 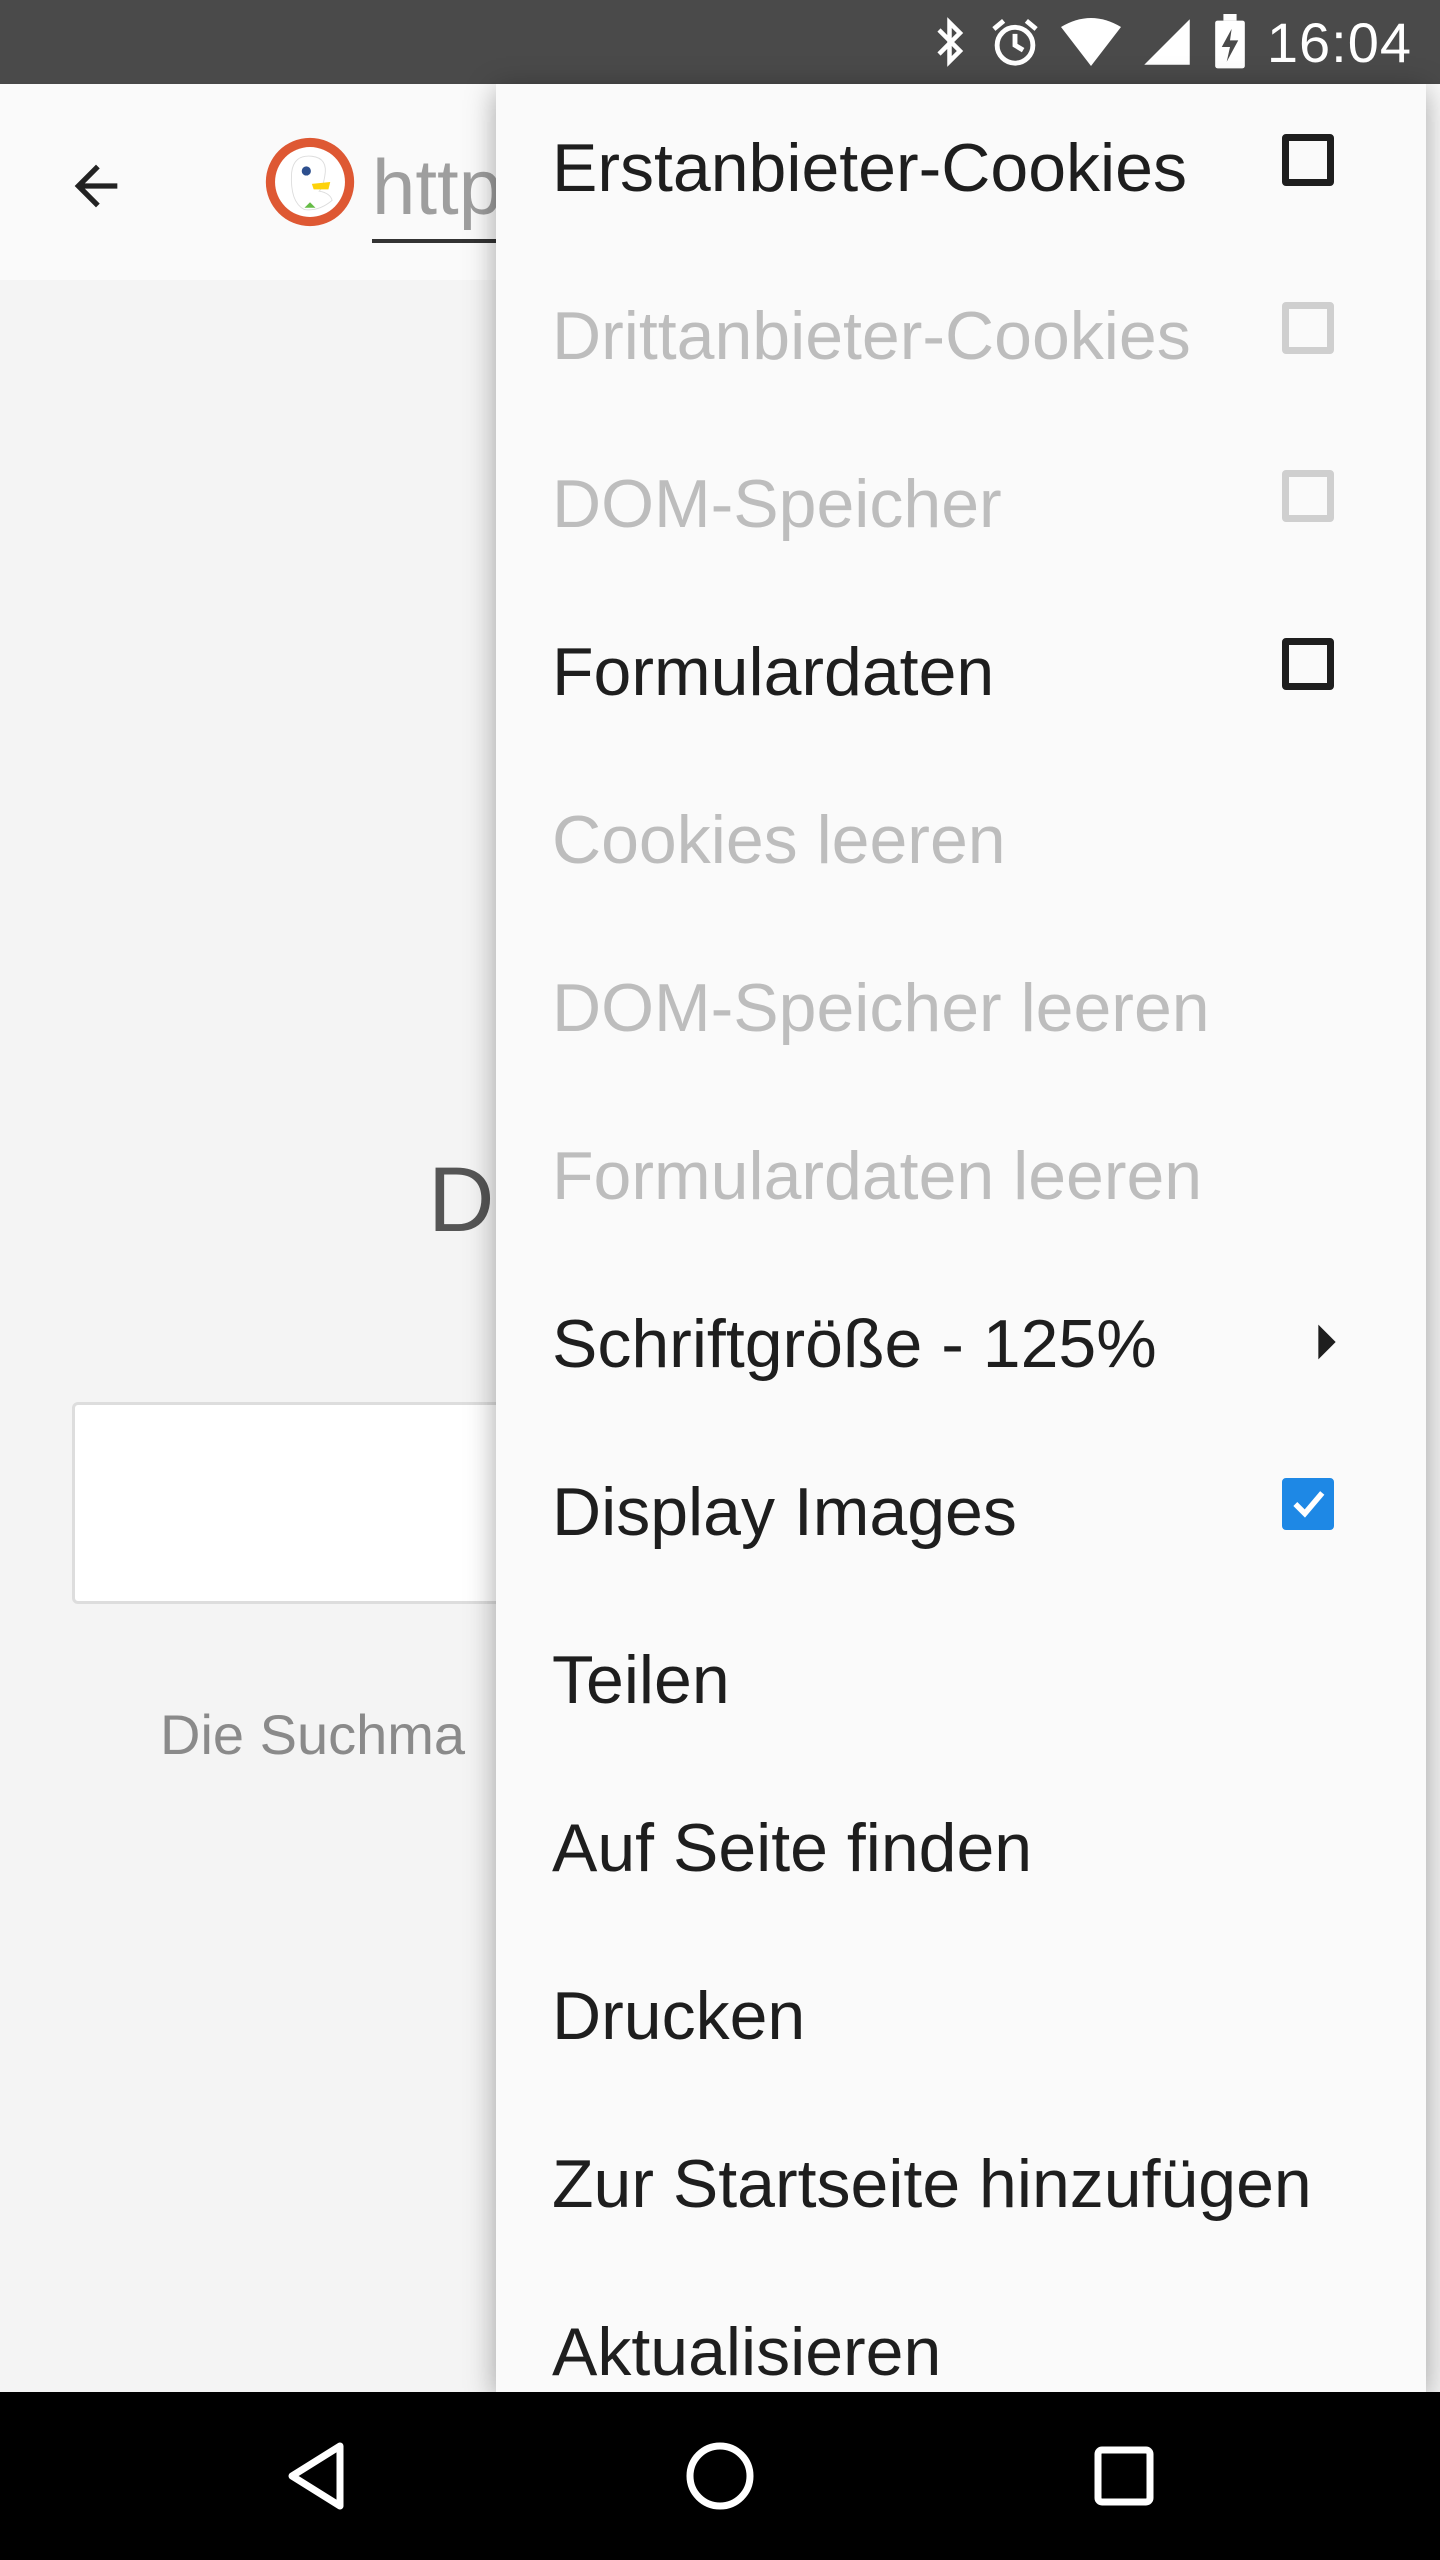 I want to click on menu-item-clear-form-data: Formulardaten leeren, so click(x=961, y=1176).